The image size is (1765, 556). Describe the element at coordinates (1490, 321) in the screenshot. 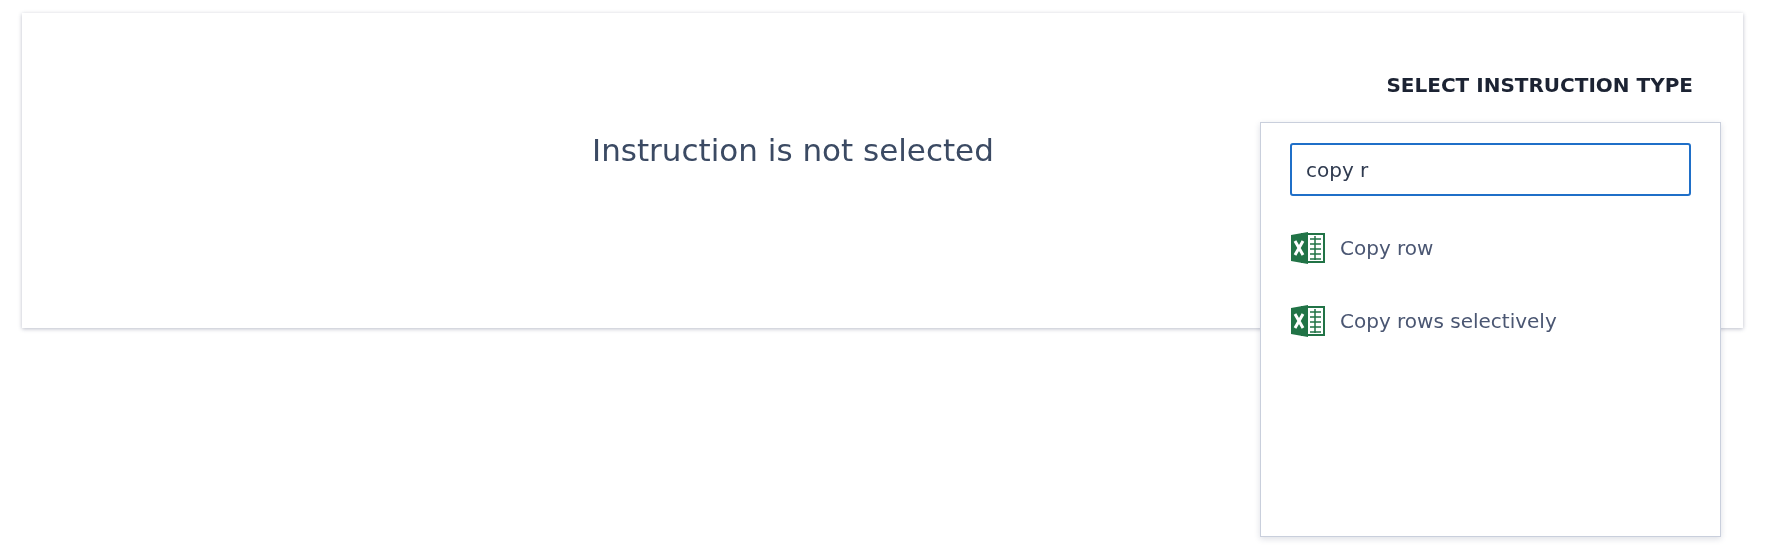

I see `option-item: Copy rows selectively` at that location.